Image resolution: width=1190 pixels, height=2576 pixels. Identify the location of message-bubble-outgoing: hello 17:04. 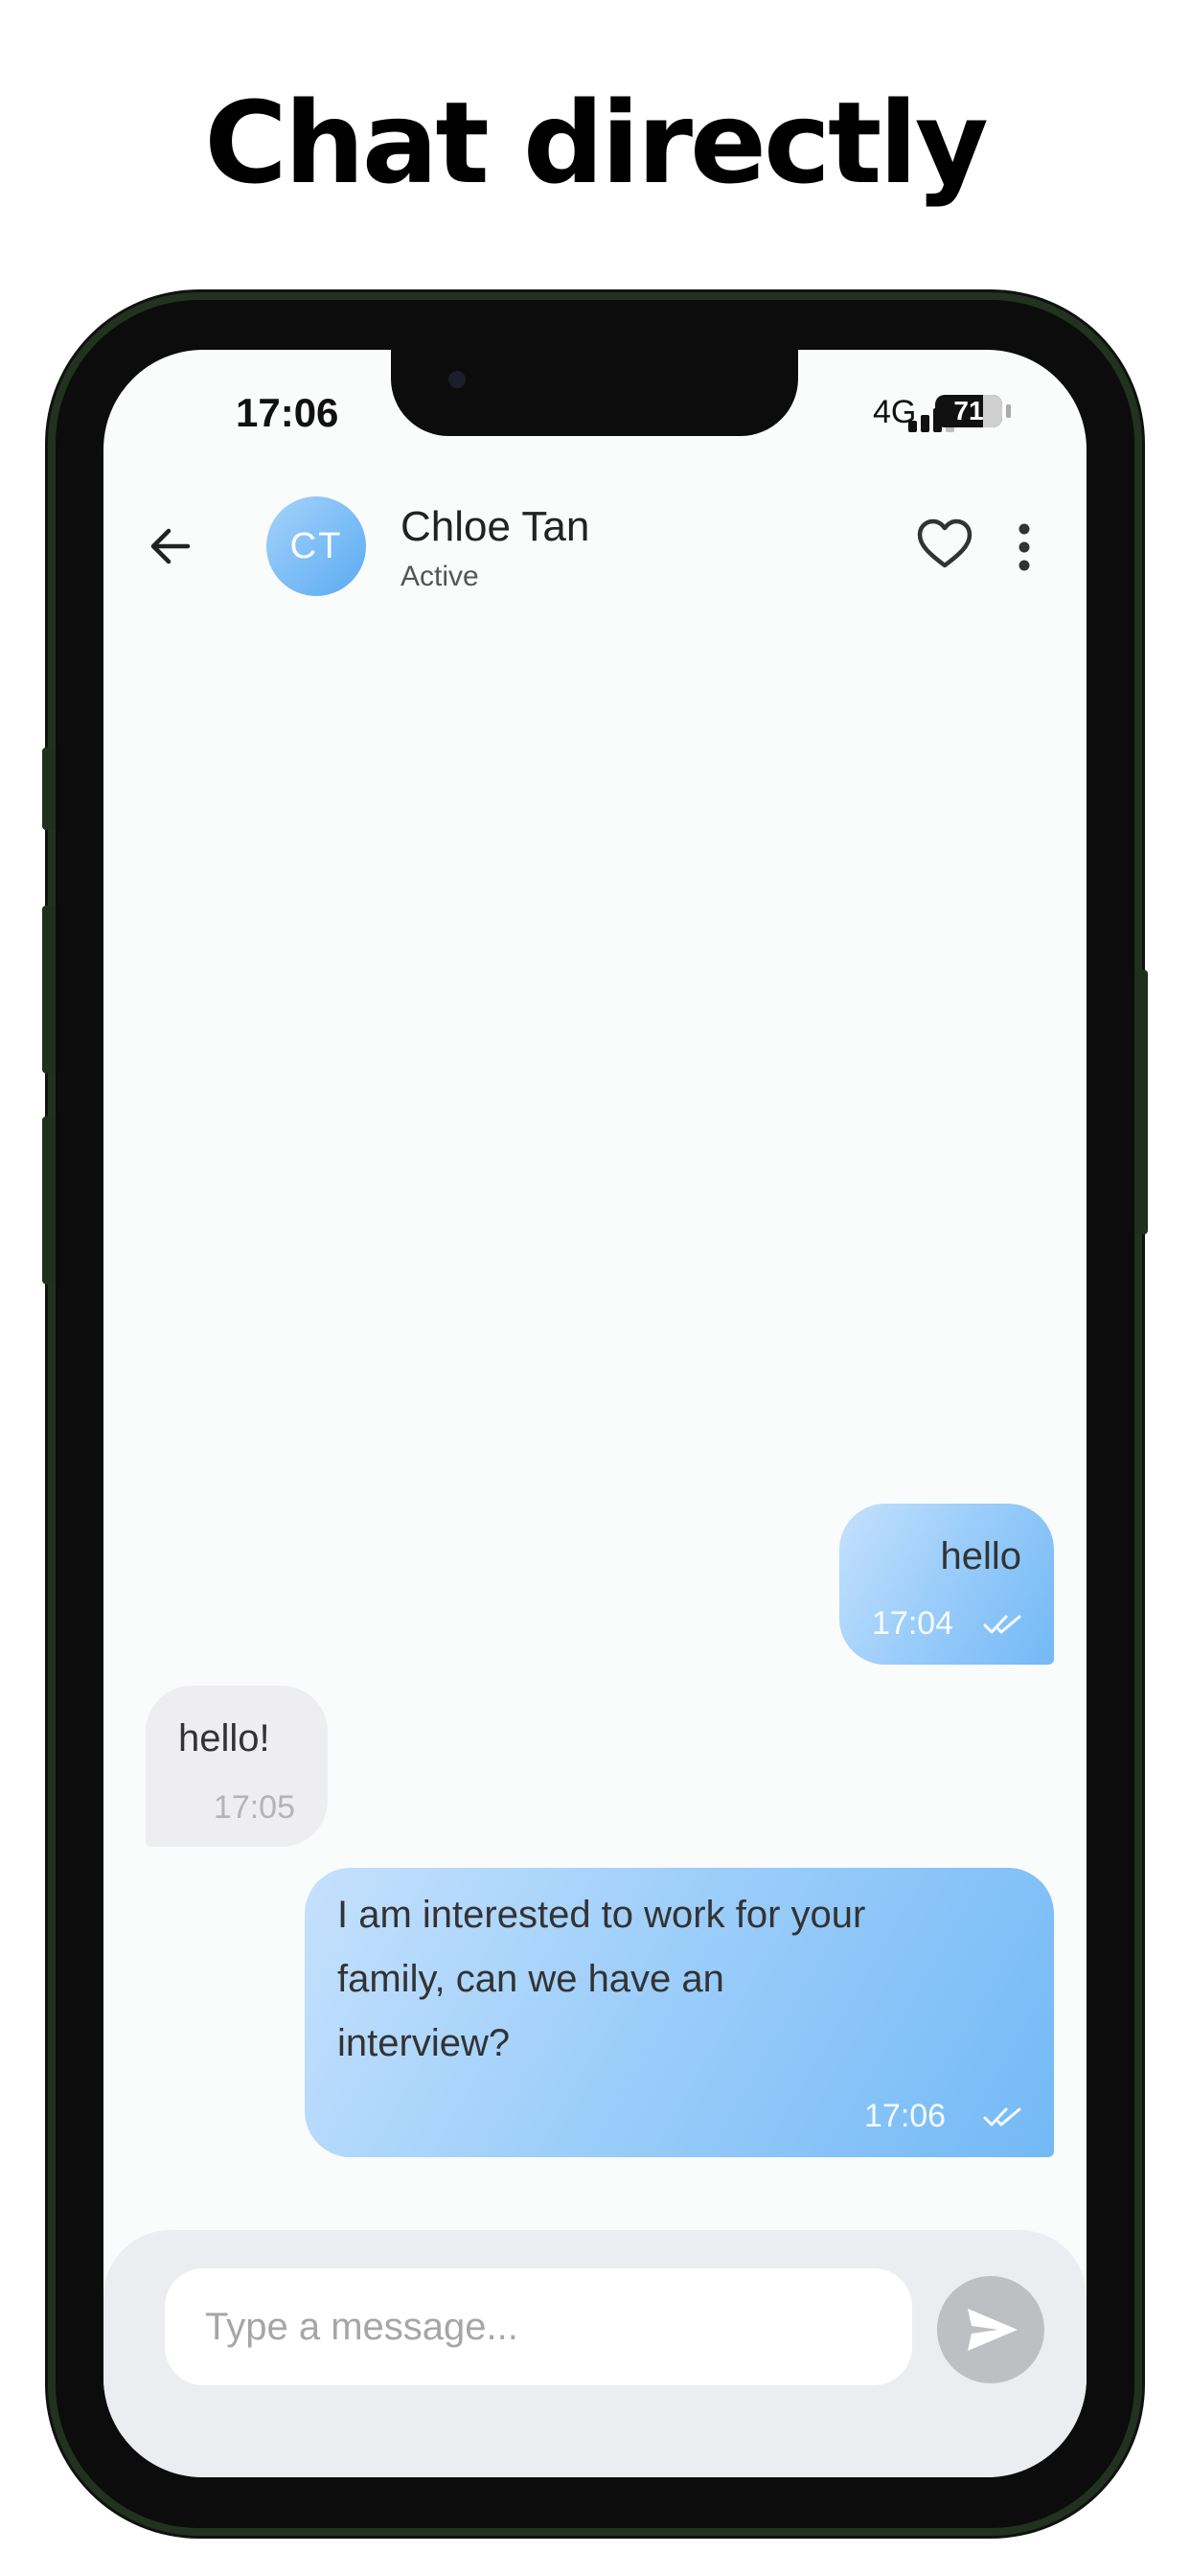
(947, 1584).